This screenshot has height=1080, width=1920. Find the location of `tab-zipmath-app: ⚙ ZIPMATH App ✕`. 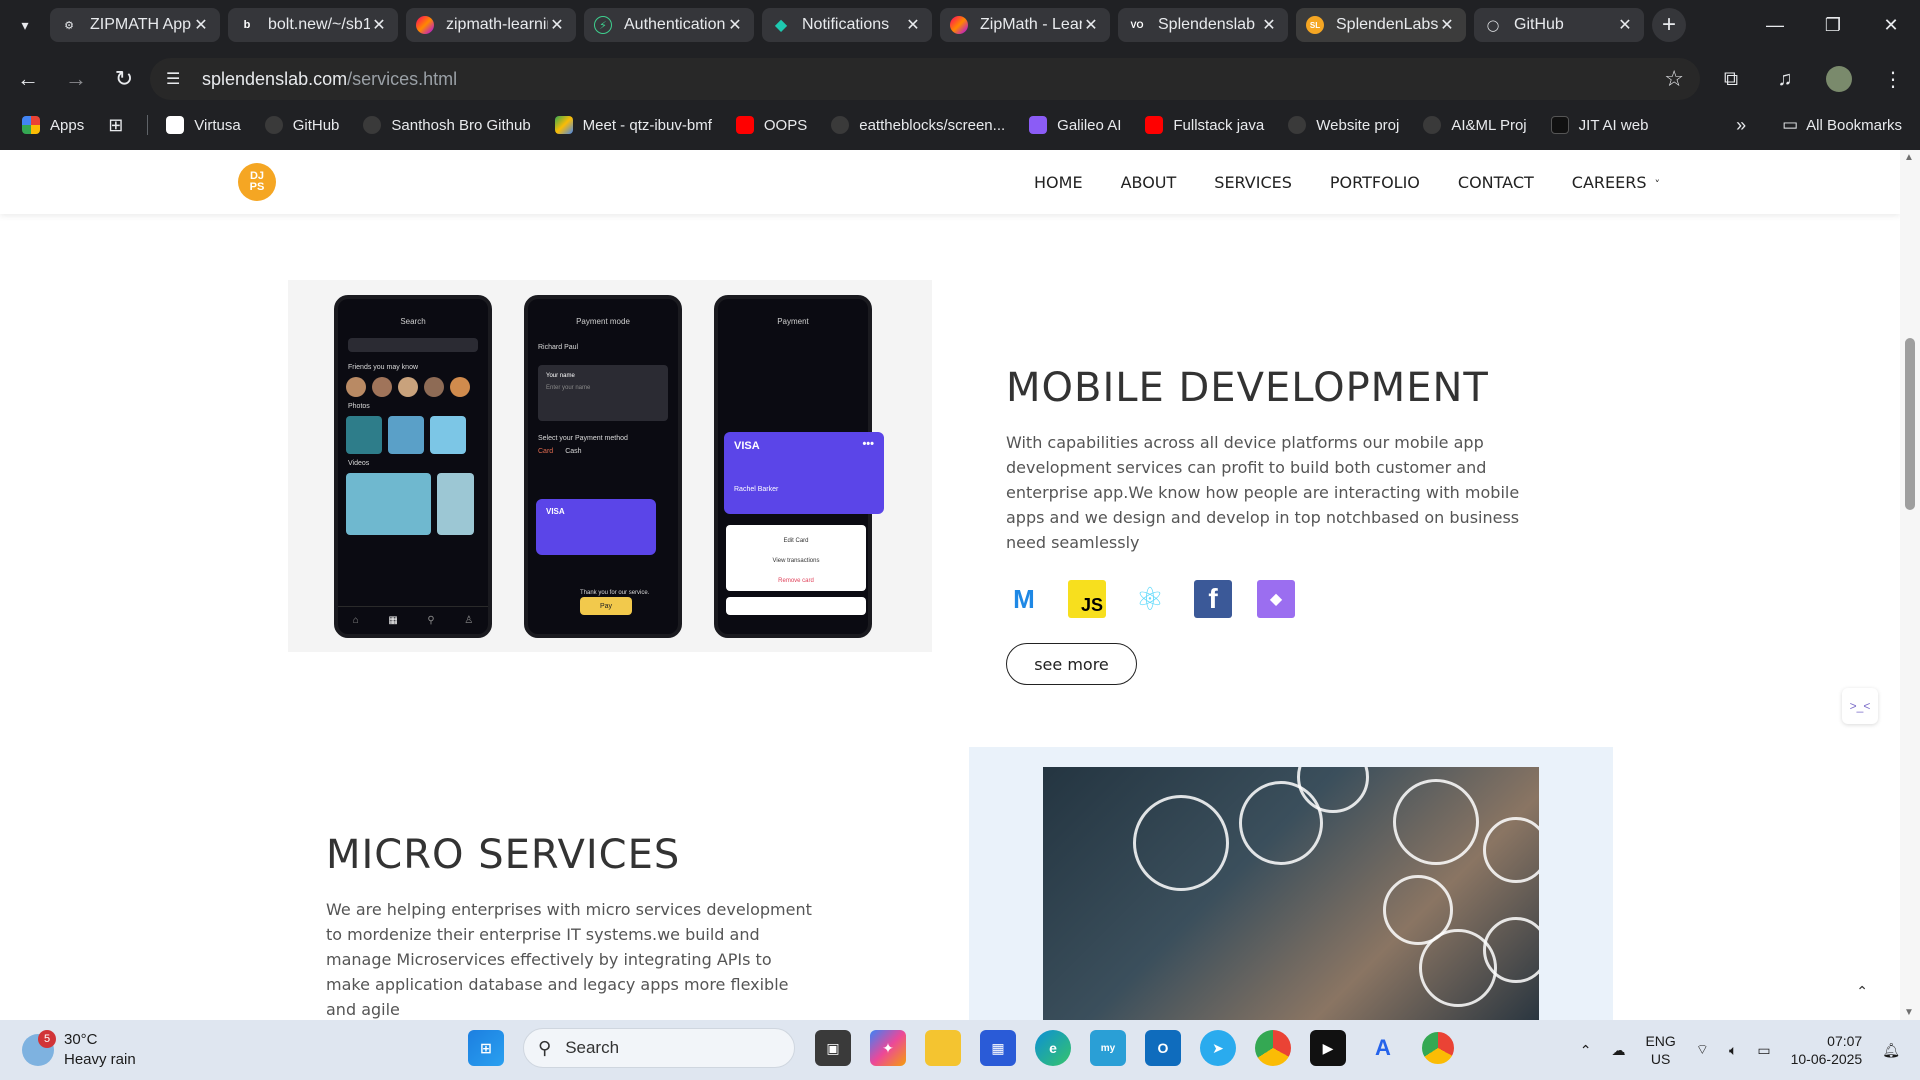

tab-zipmath-app: ⚙ ZIPMATH App ✕ is located at coordinates (135, 25).